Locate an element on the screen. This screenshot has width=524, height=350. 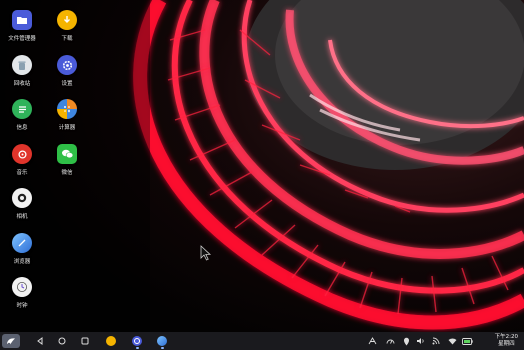
gear-icon is located at coordinates (67, 65).